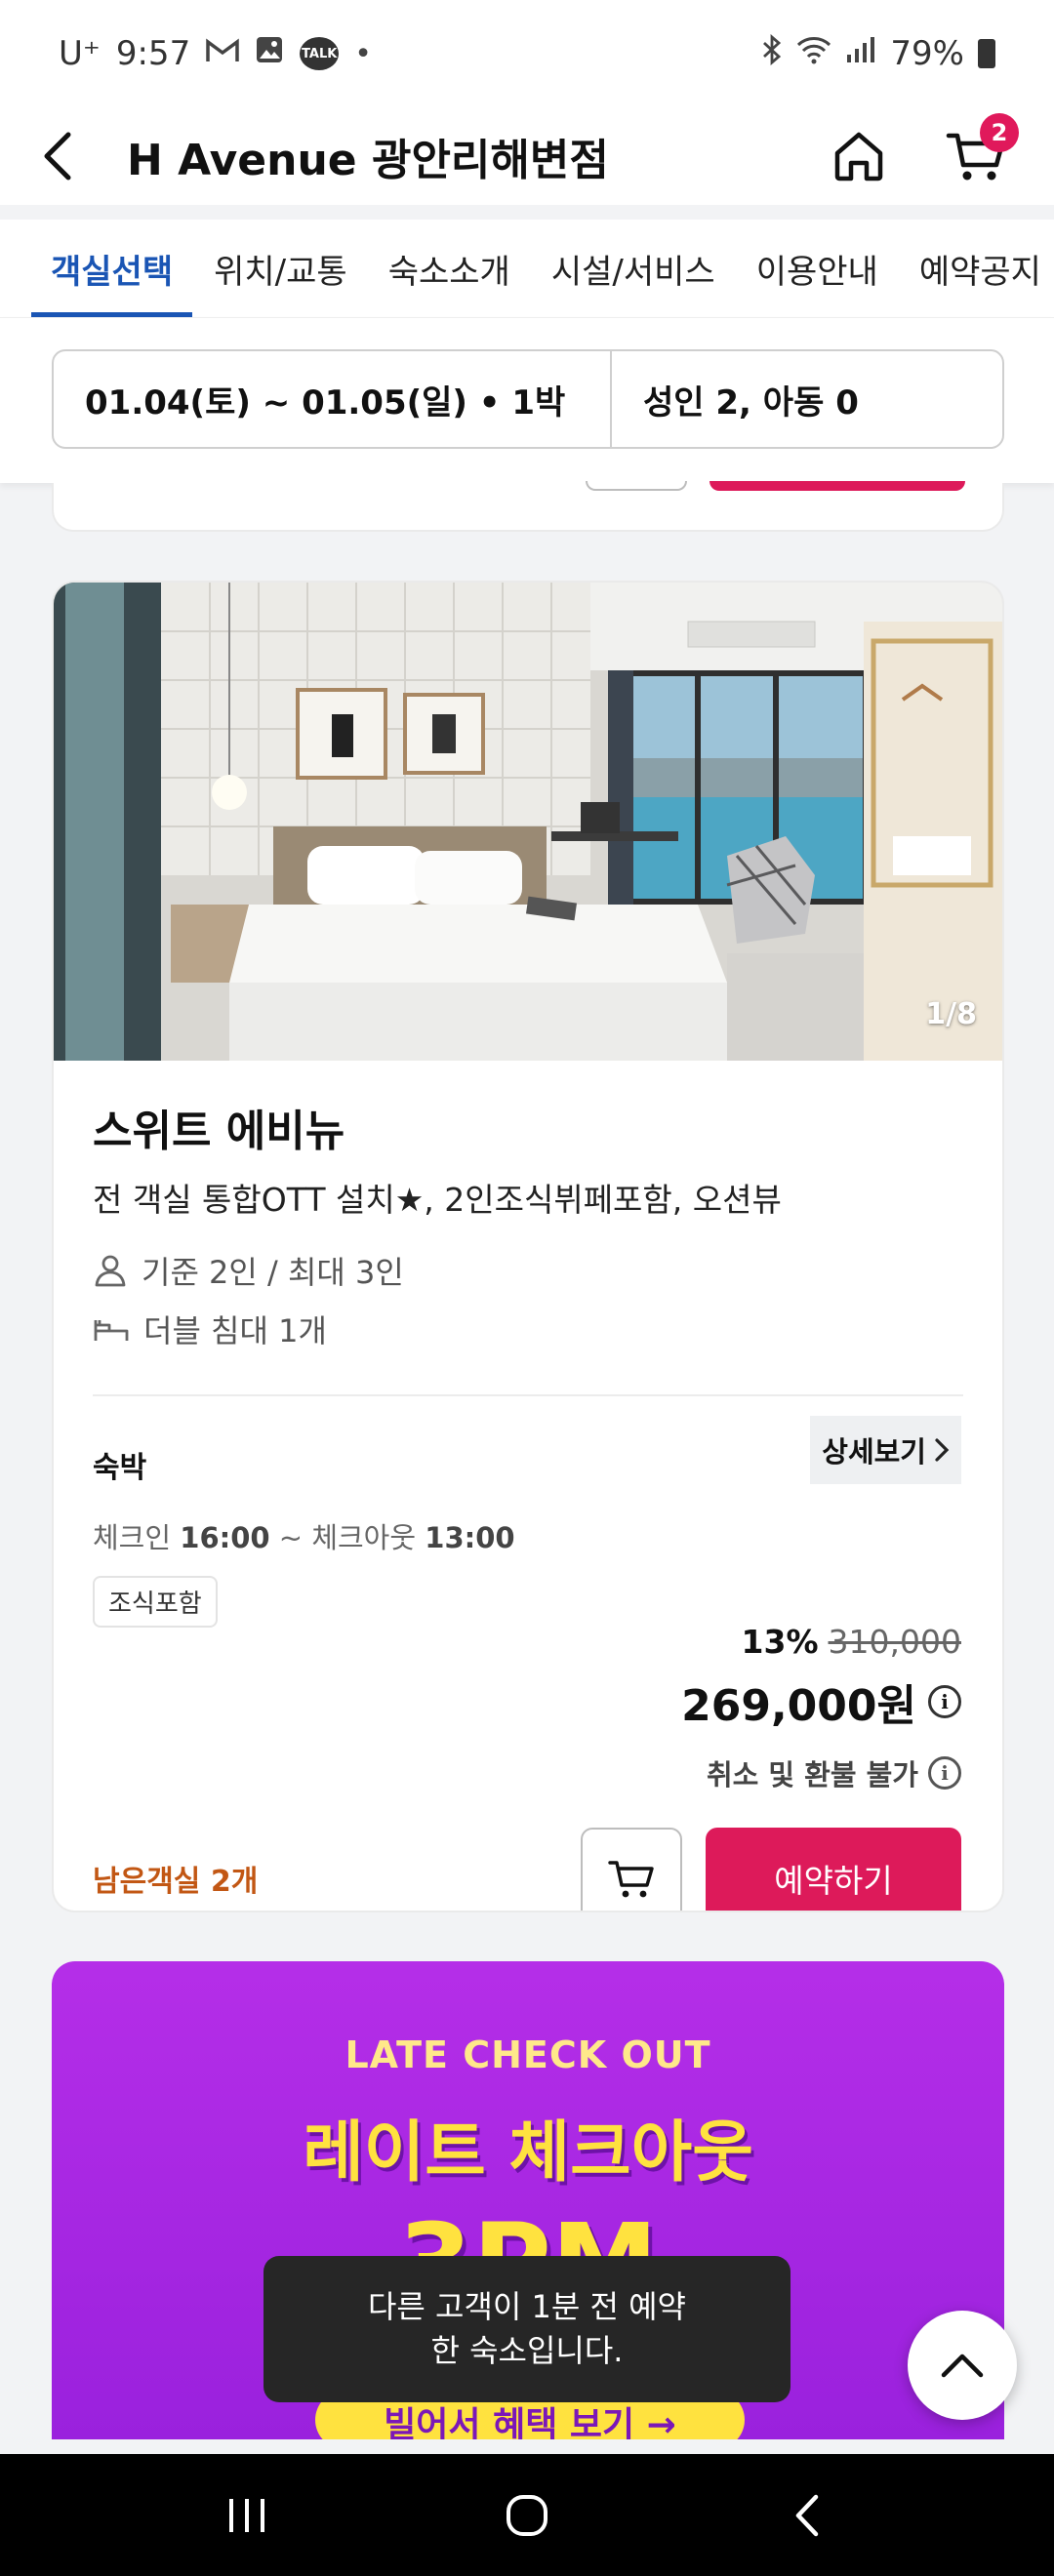 This screenshot has height=2576, width=1054. I want to click on previous-book-button, so click(837, 486).